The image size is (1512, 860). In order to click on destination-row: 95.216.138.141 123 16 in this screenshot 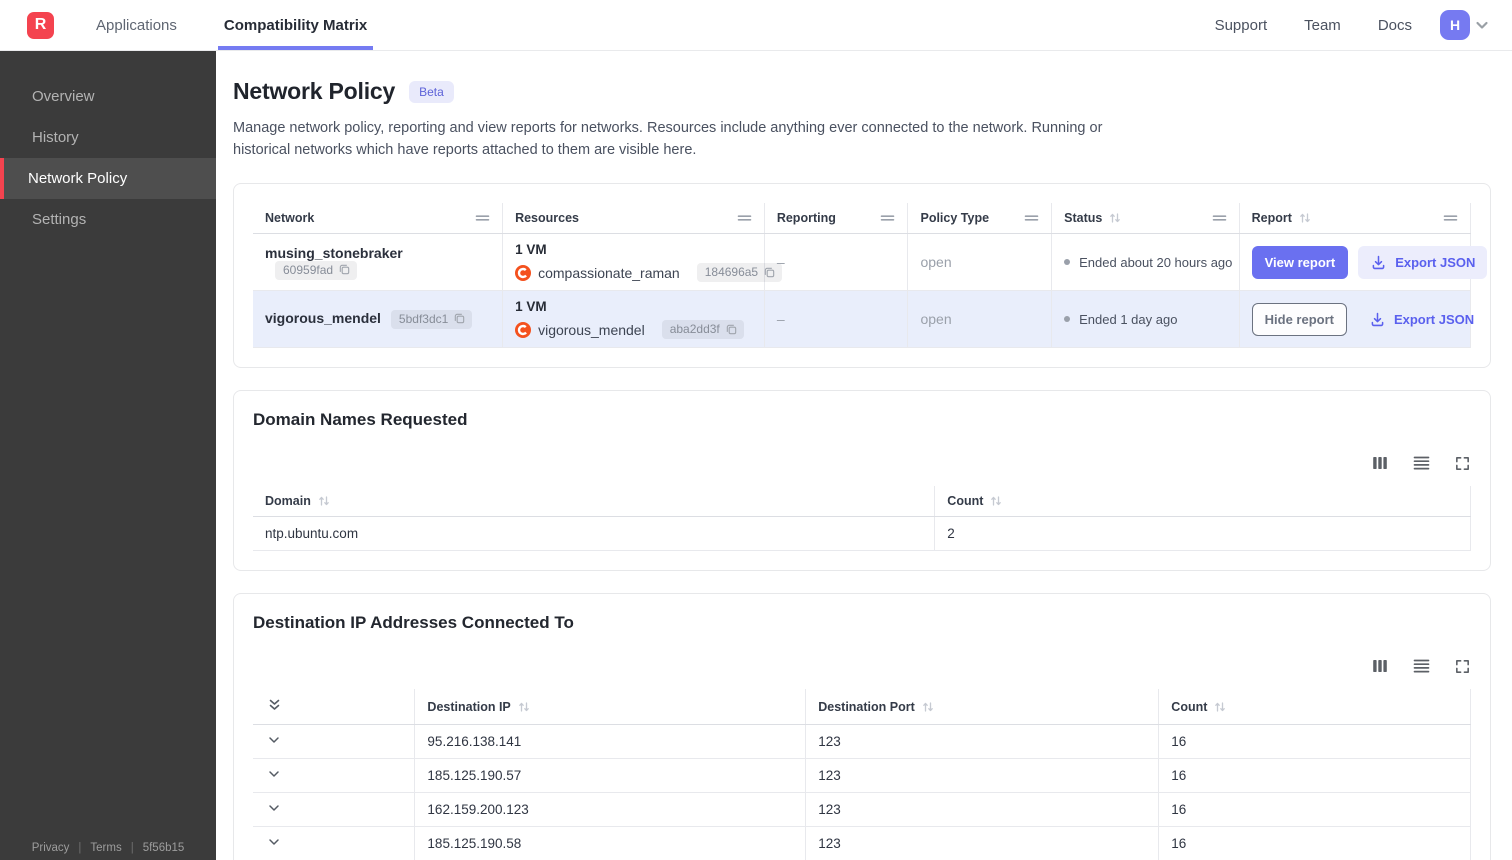, I will do `click(862, 742)`.